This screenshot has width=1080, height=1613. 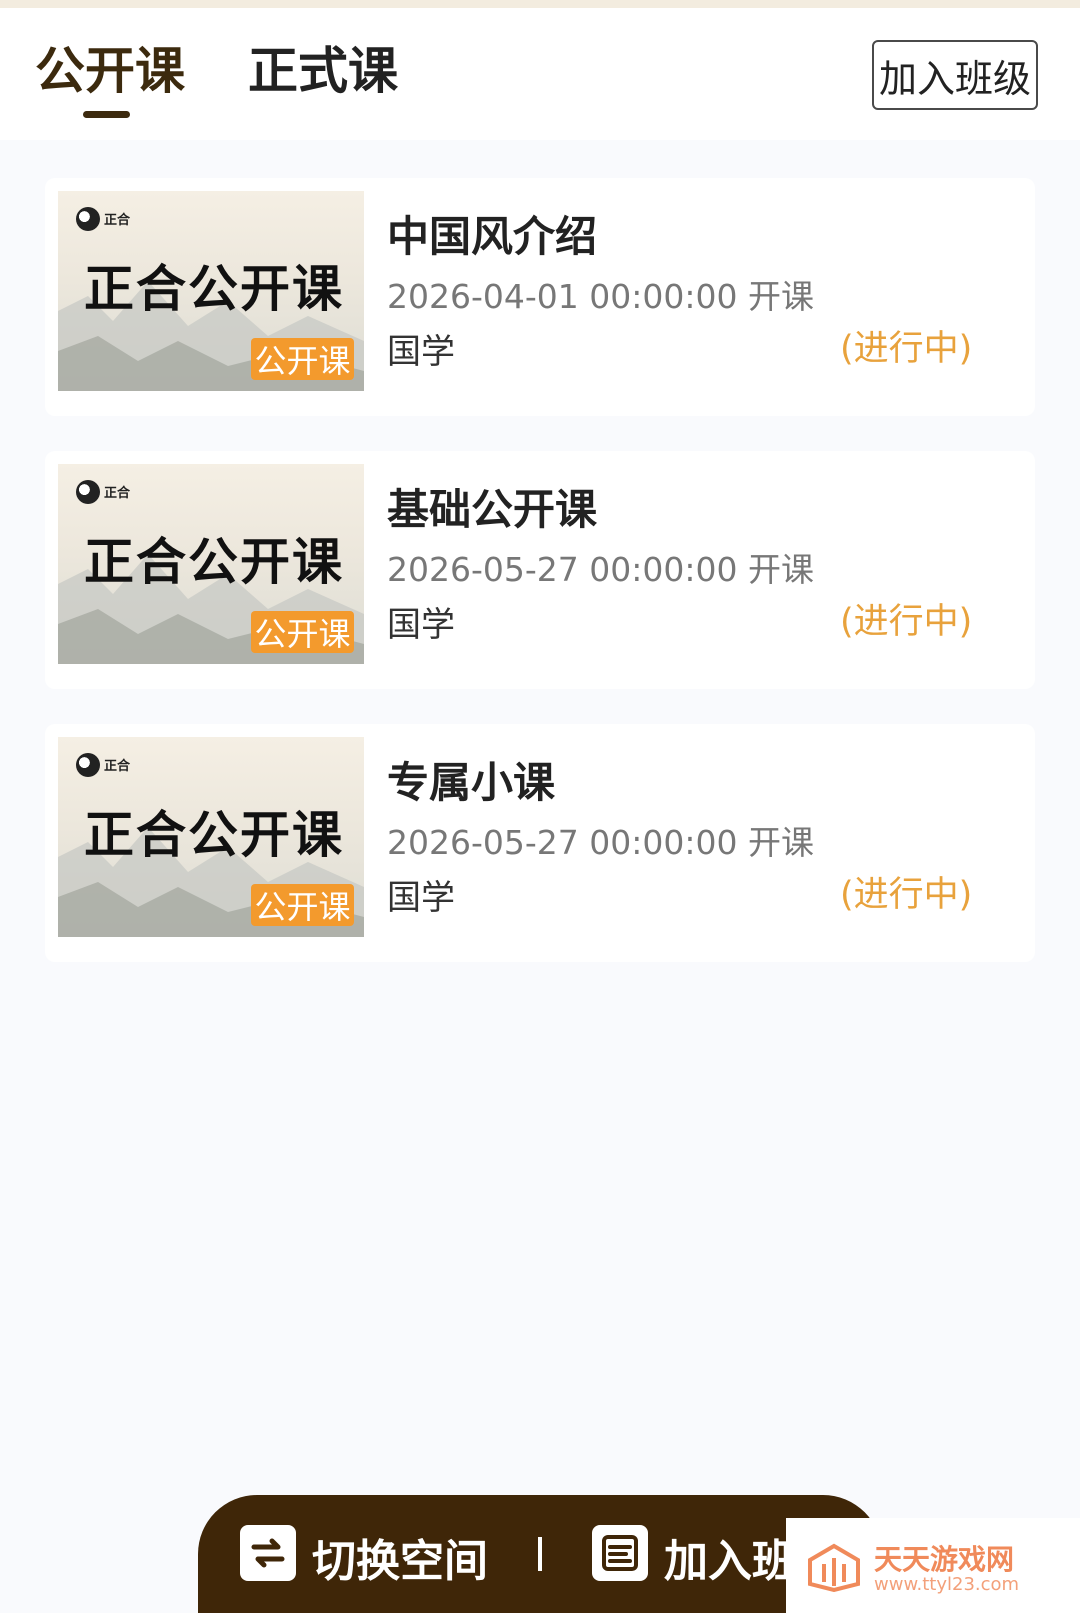 I want to click on divider, so click(x=540, y=1554).